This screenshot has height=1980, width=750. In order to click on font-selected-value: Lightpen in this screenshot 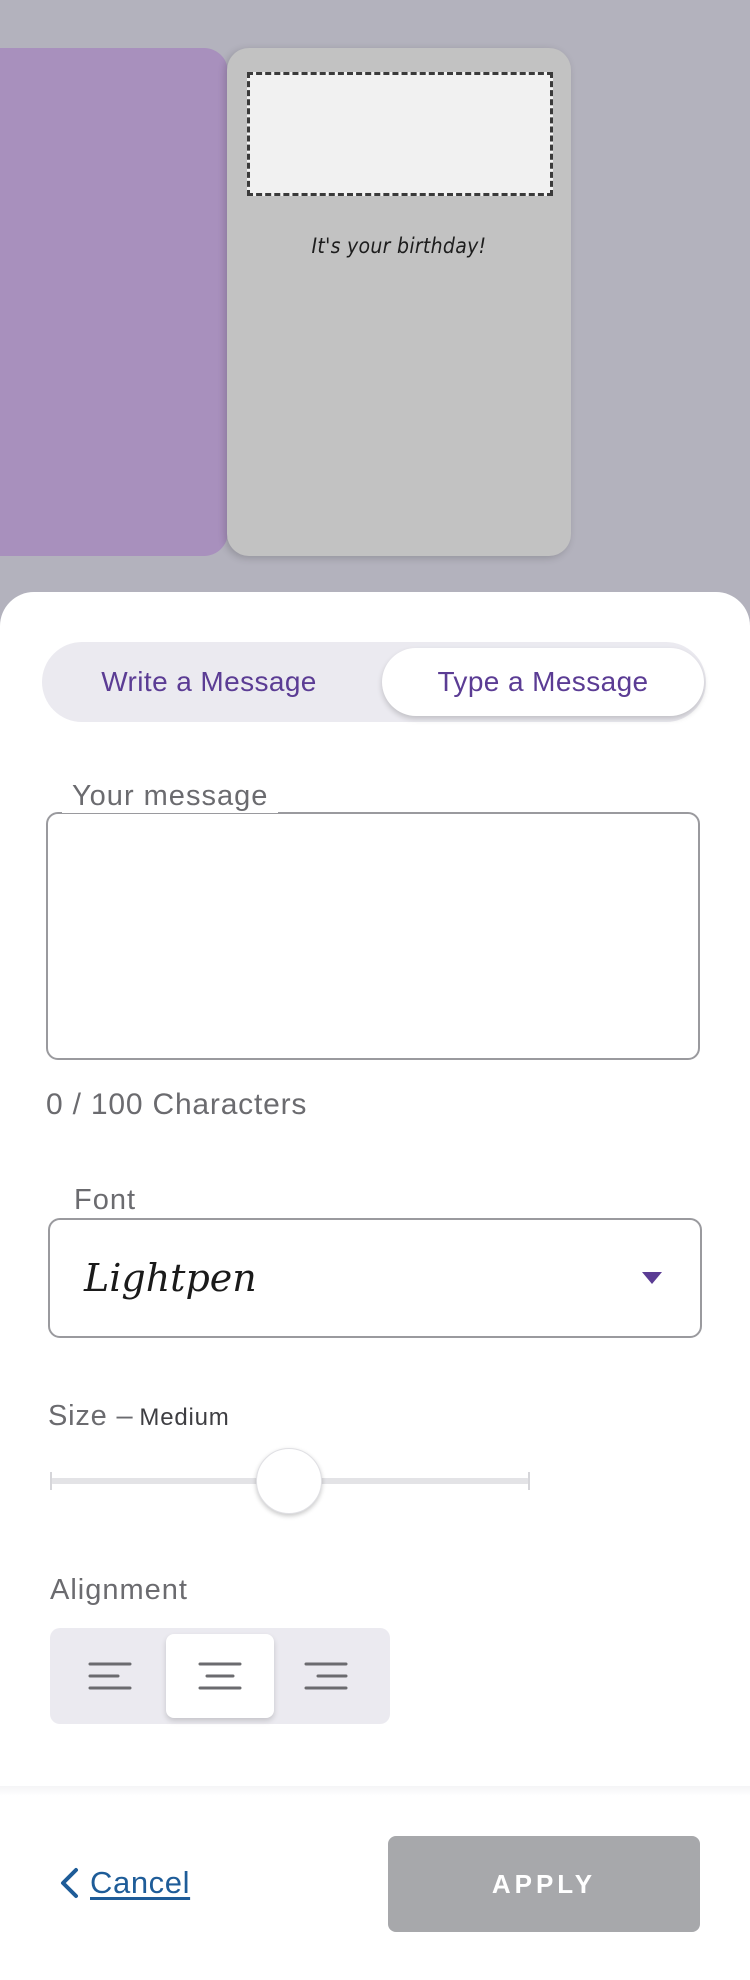, I will do `click(170, 1278)`.